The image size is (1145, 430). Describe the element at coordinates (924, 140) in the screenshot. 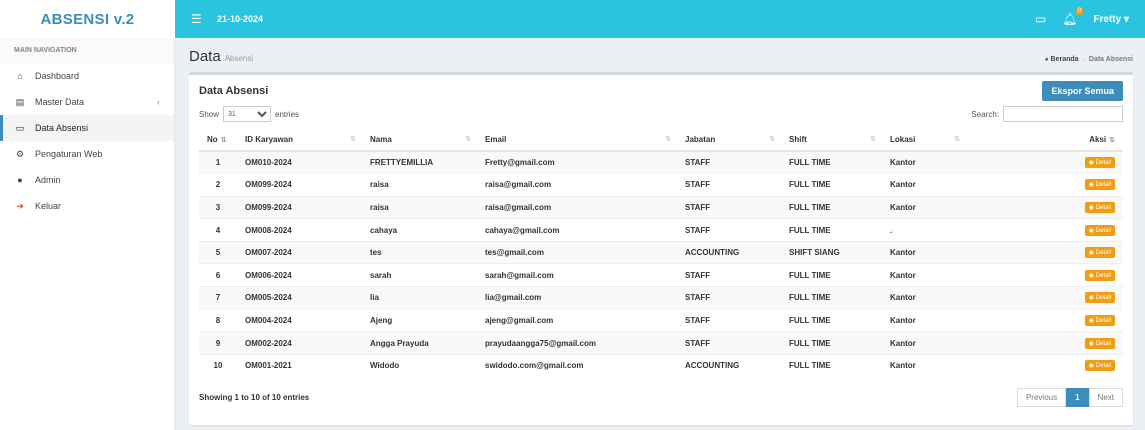

I see `col-lokasi: Lokasi ⇅` at that location.